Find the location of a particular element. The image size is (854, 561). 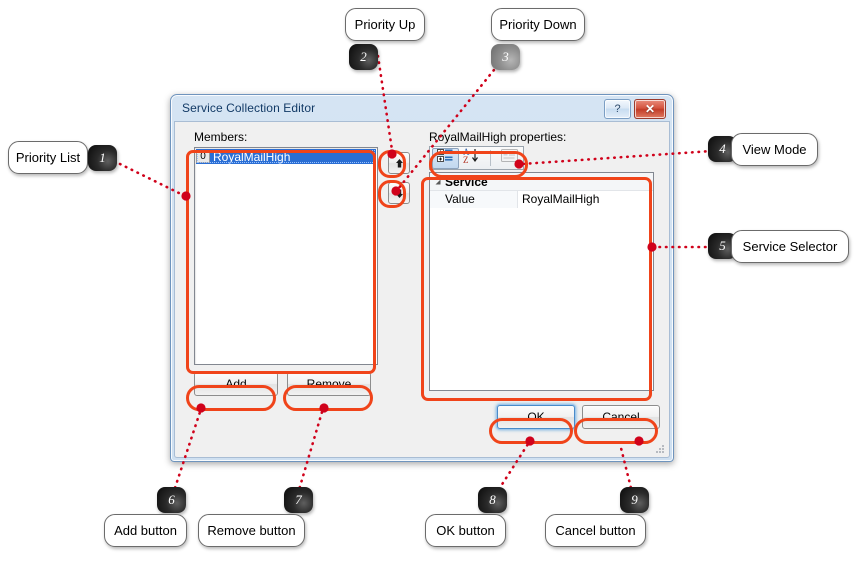

arrow-down-icon is located at coordinates (399, 193).